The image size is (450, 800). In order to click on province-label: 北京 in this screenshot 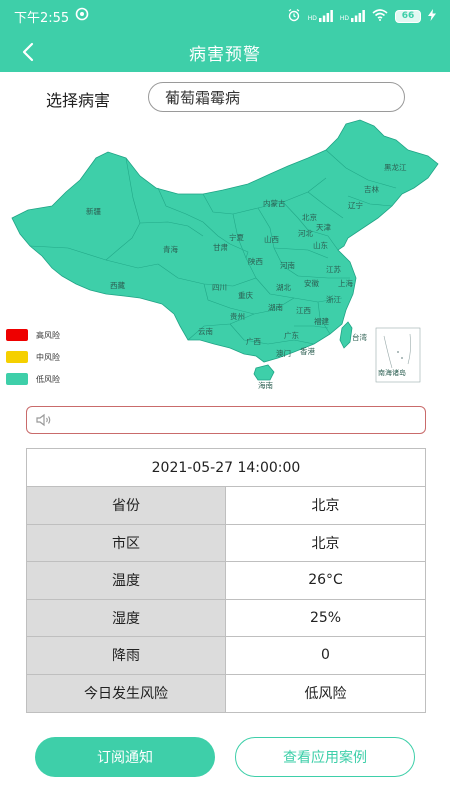, I will do `click(309, 217)`.